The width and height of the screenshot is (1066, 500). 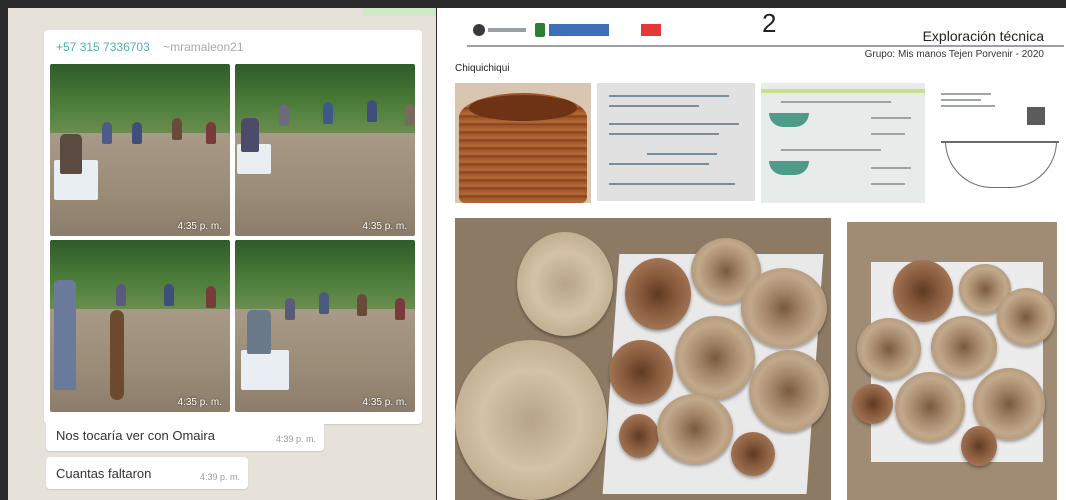 What do you see at coordinates (765, 46) in the screenshot?
I see `header-divider` at bounding box center [765, 46].